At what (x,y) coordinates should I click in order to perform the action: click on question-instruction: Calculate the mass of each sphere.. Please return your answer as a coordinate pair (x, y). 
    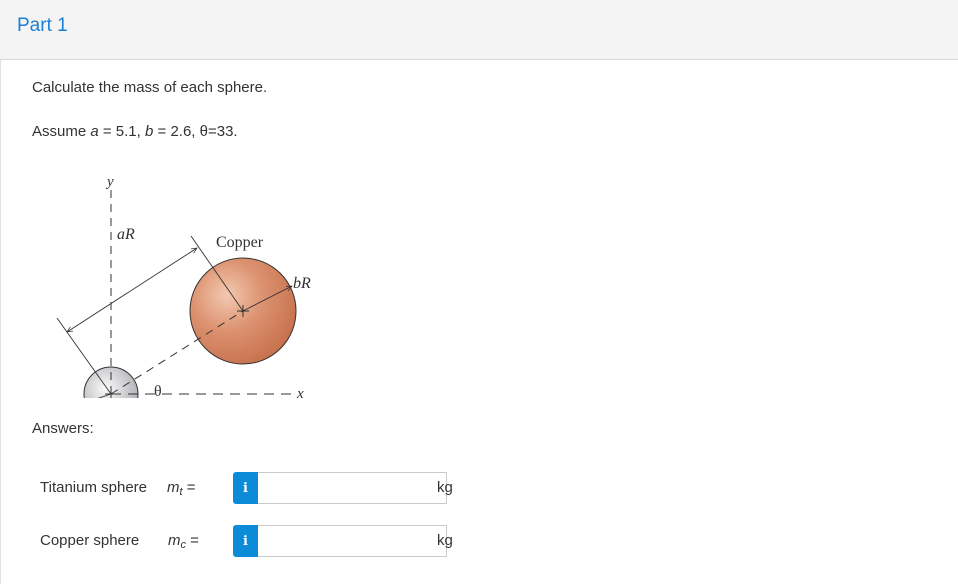
    Looking at the image, I should click on (150, 87).